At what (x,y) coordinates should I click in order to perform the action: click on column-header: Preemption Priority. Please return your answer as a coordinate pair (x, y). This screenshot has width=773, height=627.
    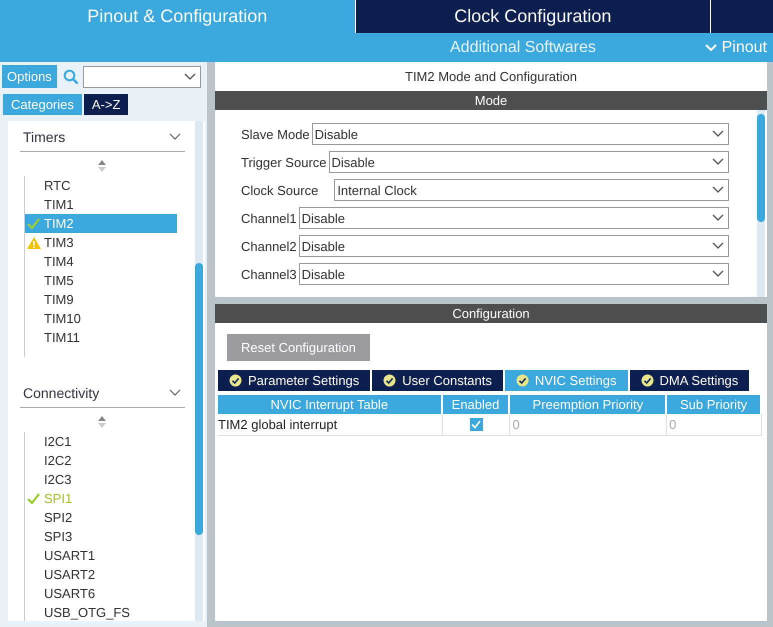
    Looking at the image, I should click on (589, 404).